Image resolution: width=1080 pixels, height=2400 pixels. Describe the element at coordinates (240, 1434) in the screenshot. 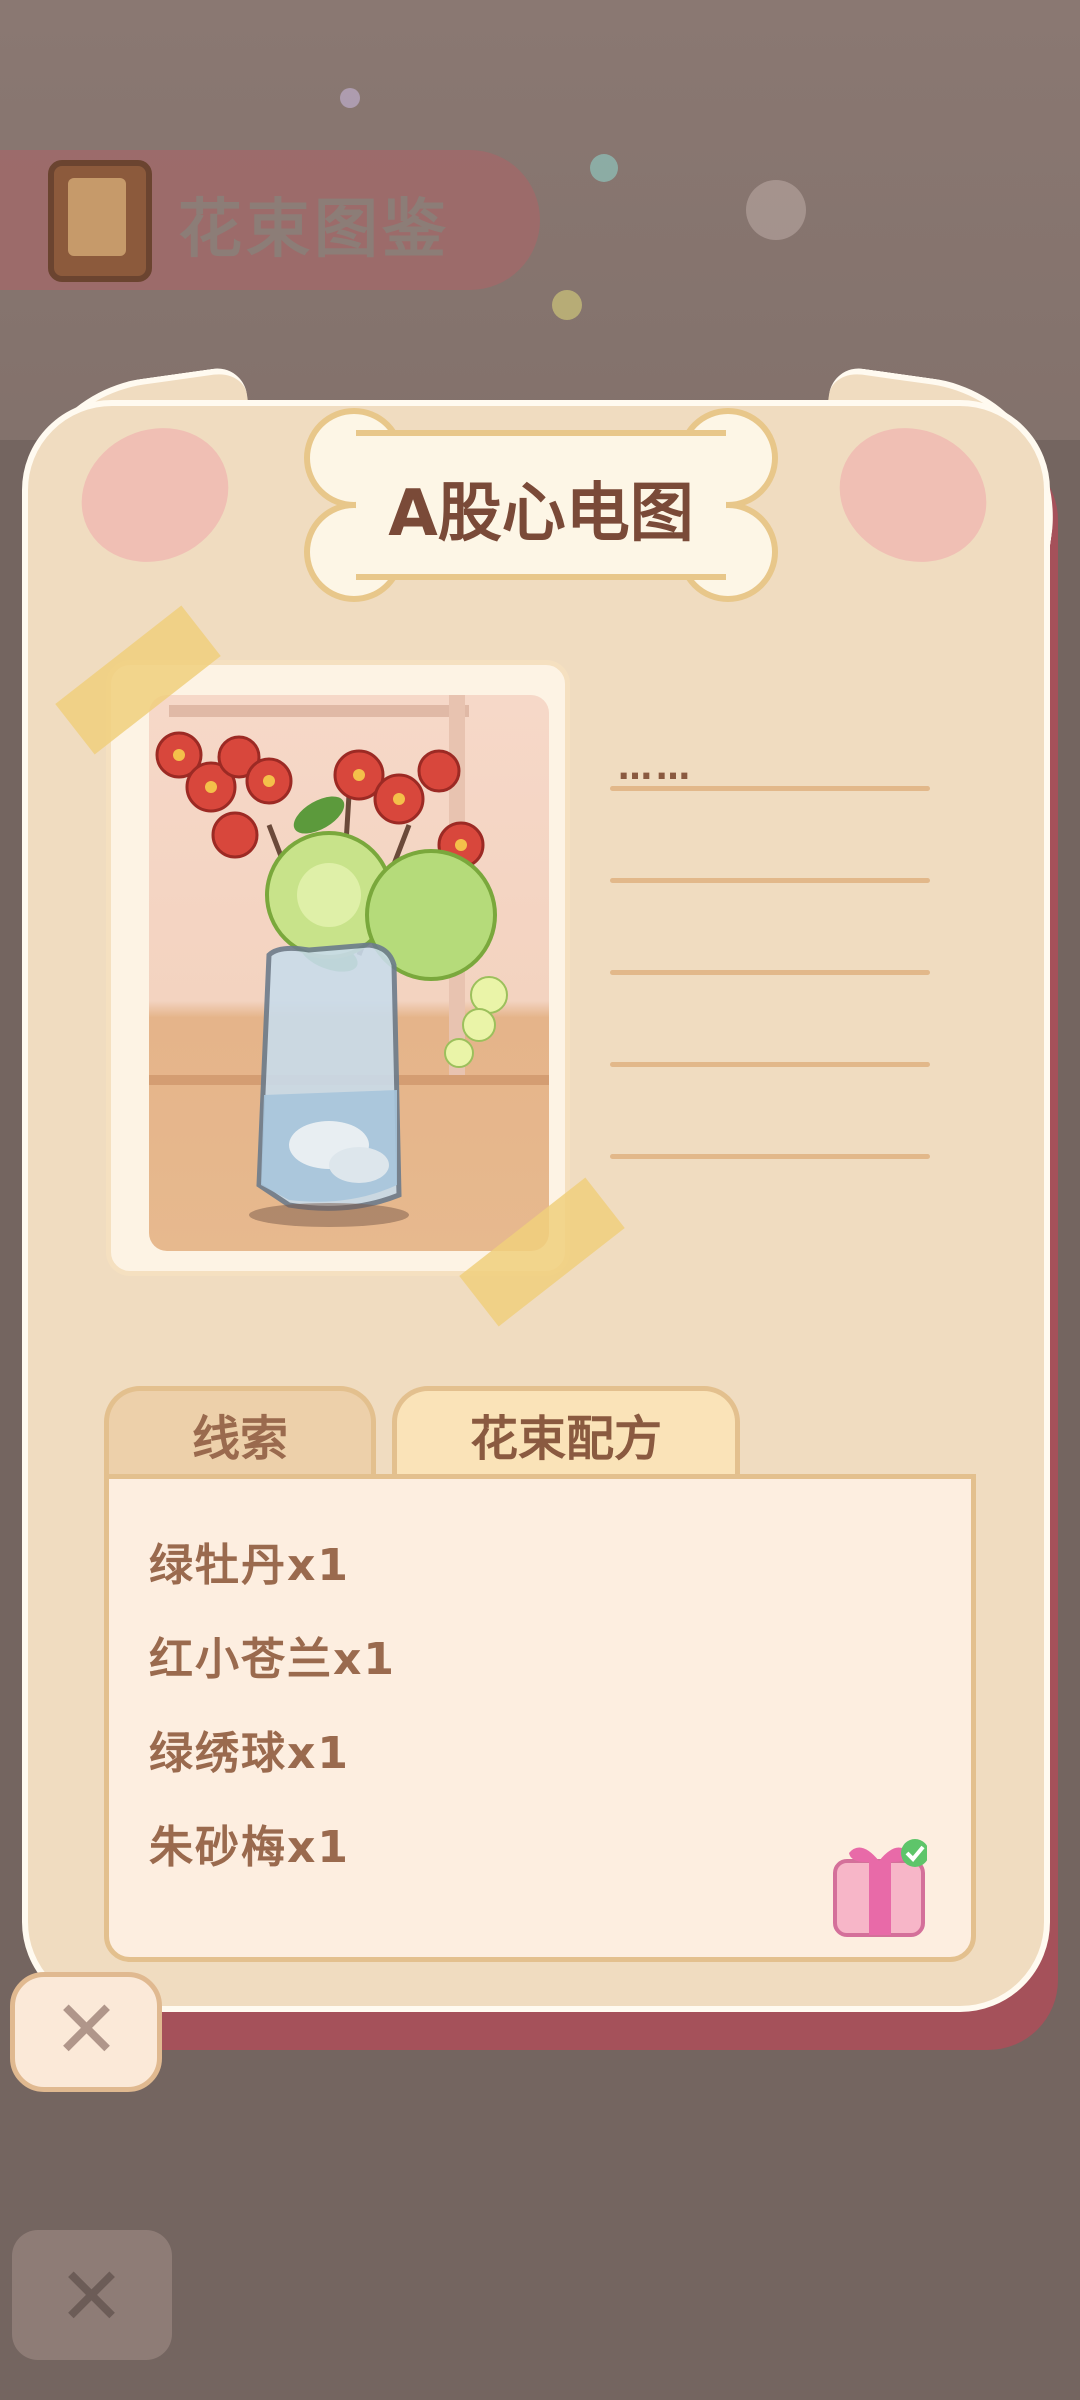

I see `tab-clues: 线索` at that location.